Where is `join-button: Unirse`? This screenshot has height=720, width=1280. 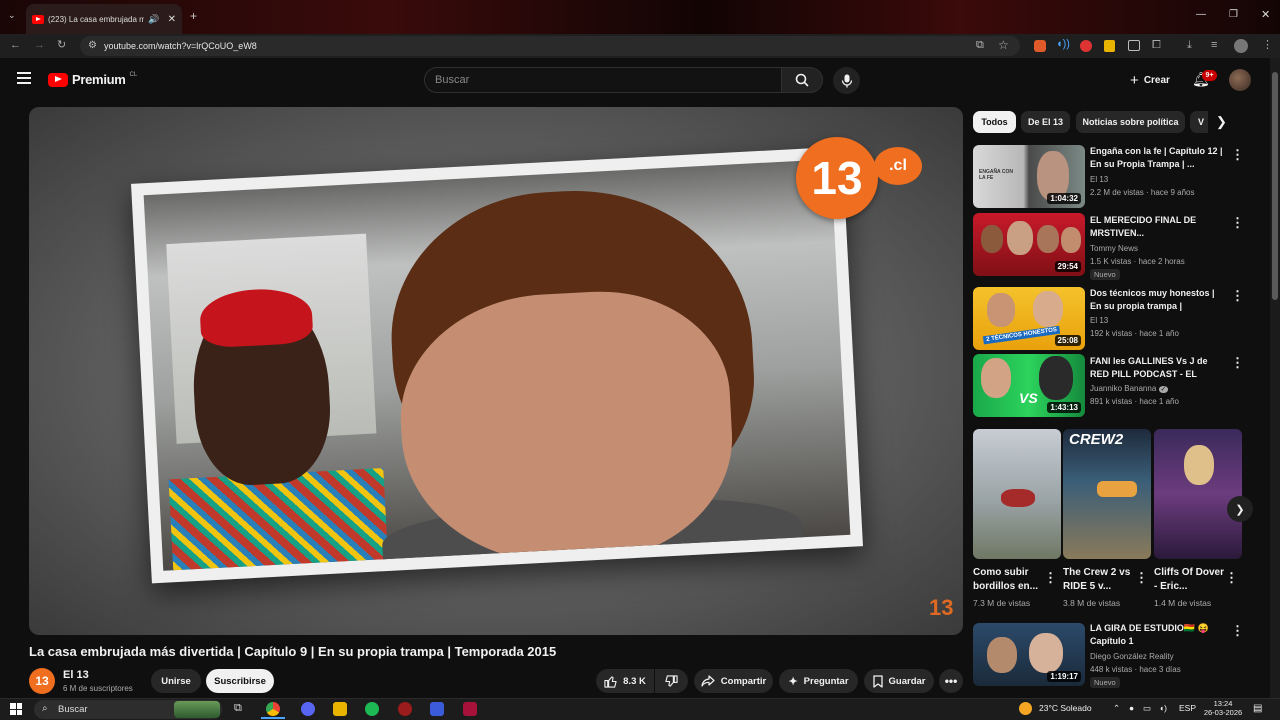 join-button: Unirse is located at coordinates (176, 681).